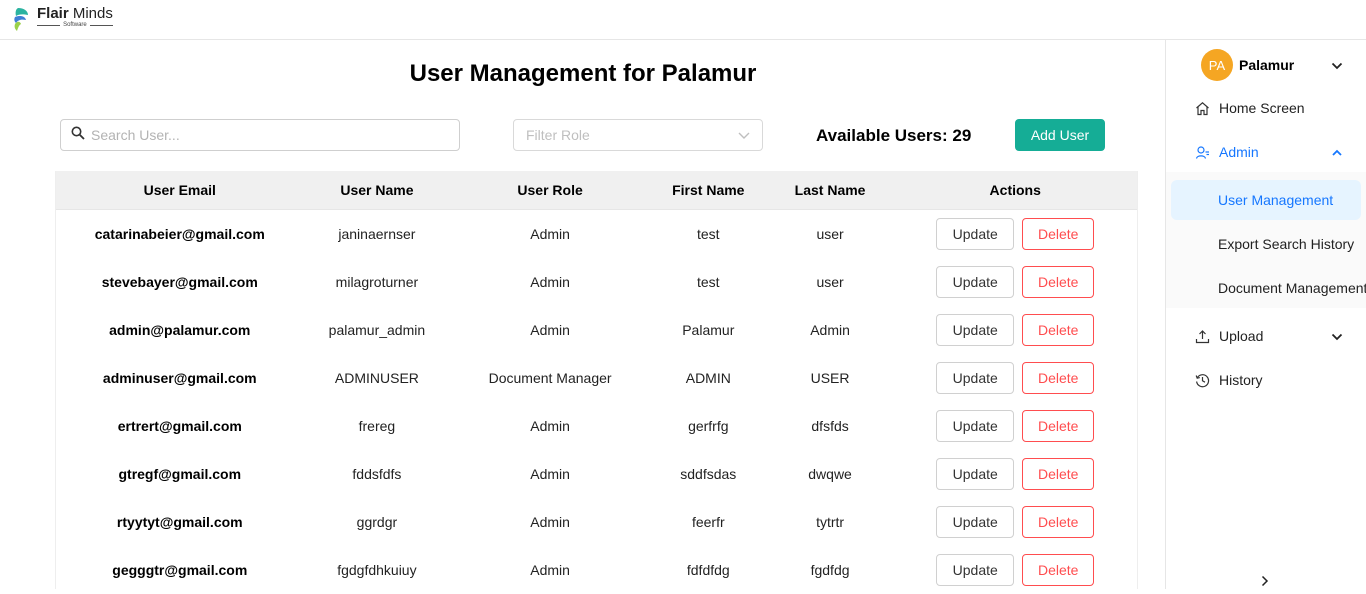 This screenshot has height=594, width=1366. Describe the element at coordinates (1202, 152) in the screenshot. I see `admin-user-icon` at that location.